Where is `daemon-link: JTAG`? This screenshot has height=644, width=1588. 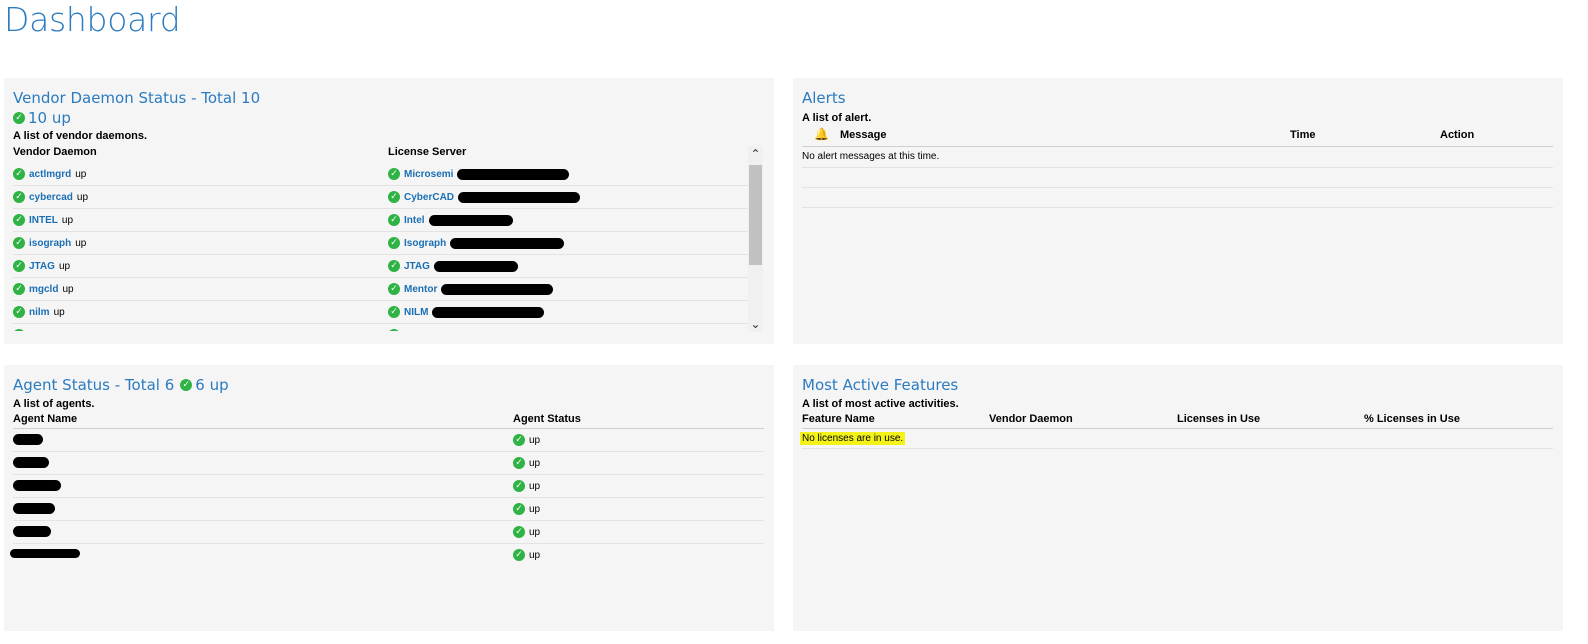
daemon-link: JTAG is located at coordinates (42, 266).